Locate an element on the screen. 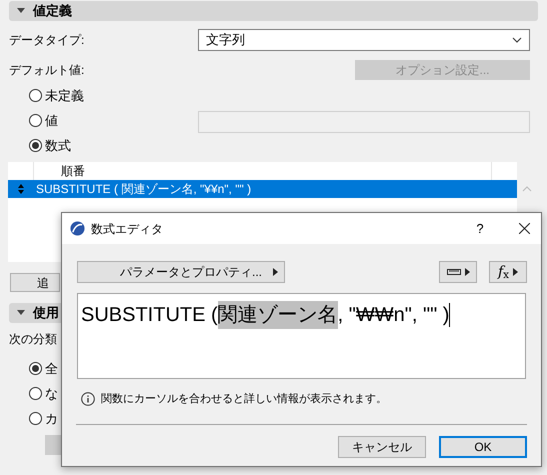  dialog-button: OK is located at coordinates (483, 447).